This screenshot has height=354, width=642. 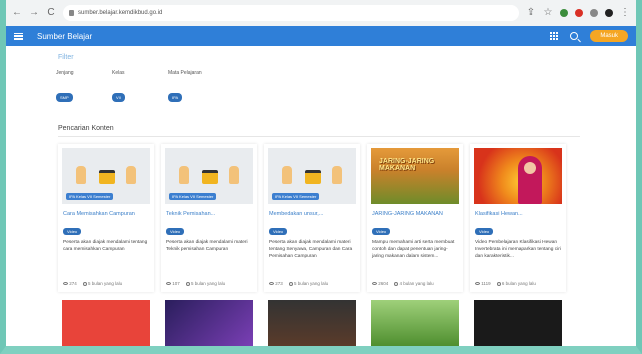 What do you see at coordinates (319, 136) in the screenshot?
I see `divider` at bounding box center [319, 136].